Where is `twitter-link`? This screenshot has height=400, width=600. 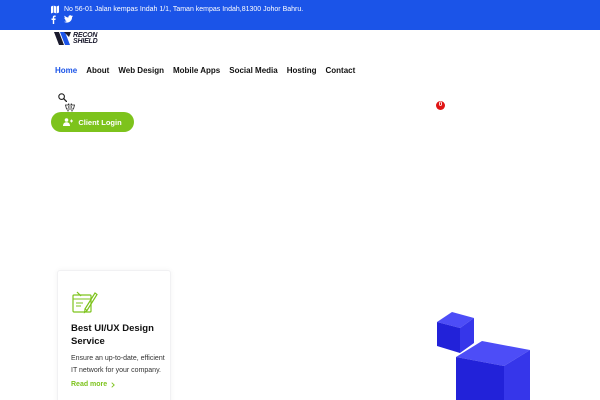 twitter-link is located at coordinates (68, 19).